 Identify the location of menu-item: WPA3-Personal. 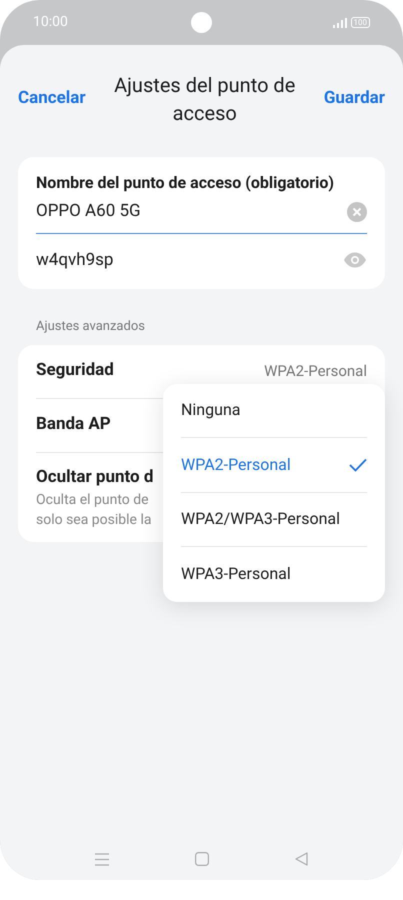
(274, 574).